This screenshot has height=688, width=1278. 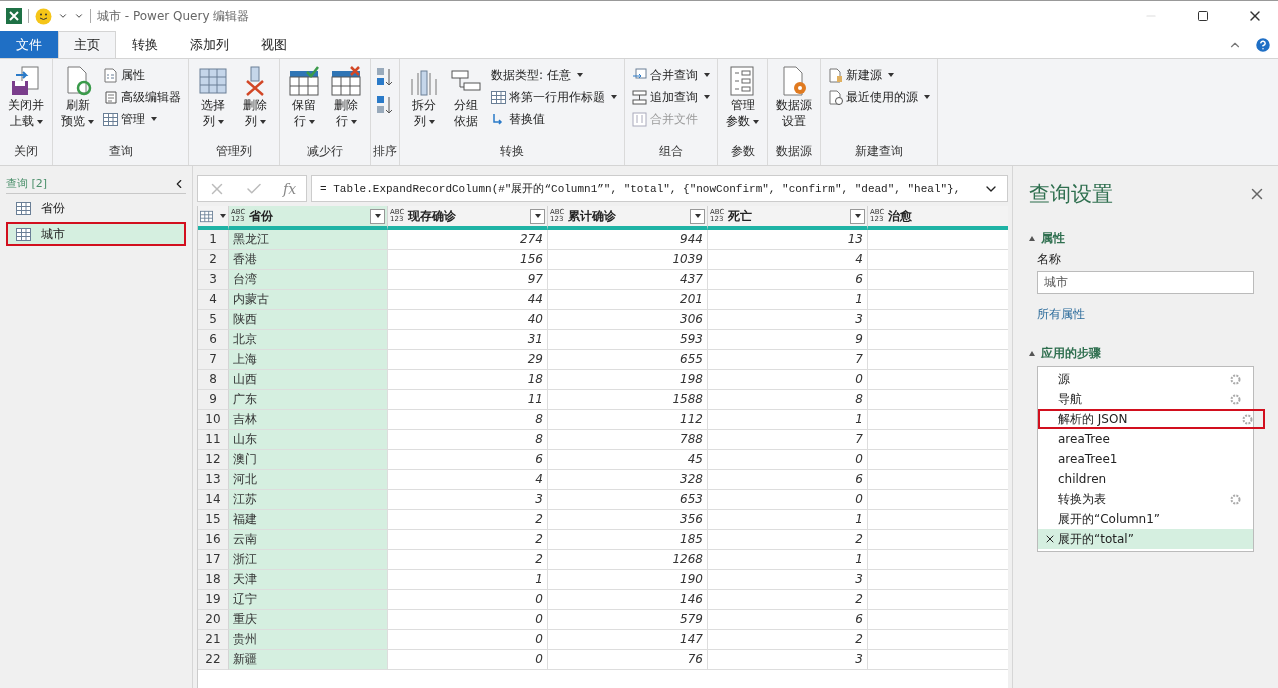 What do you see at coordinates (142, 97) in the screenshot?
I see `ribbon-button: 高级编辑器` at bounding box center [142, 97].